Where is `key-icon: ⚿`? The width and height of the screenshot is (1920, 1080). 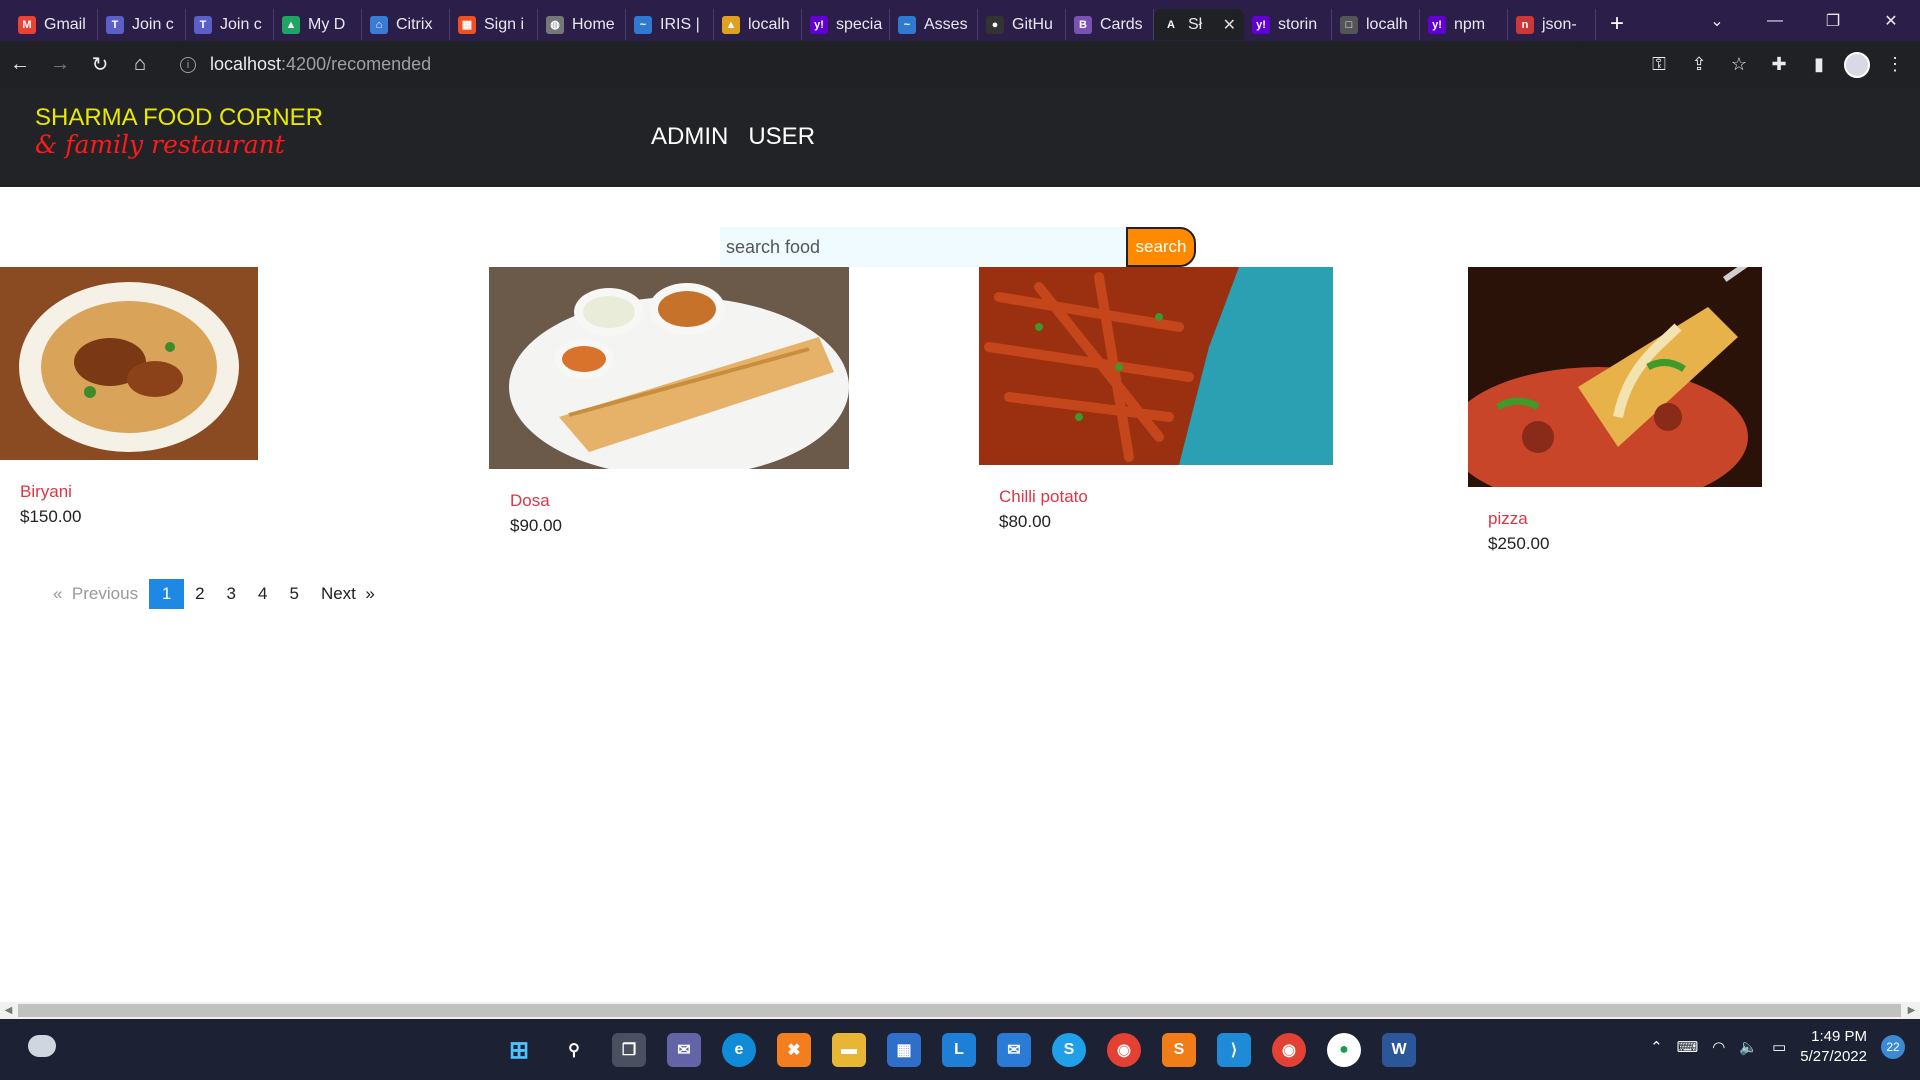 key-icon: ⚿ is located at coordinates (1659, 64).